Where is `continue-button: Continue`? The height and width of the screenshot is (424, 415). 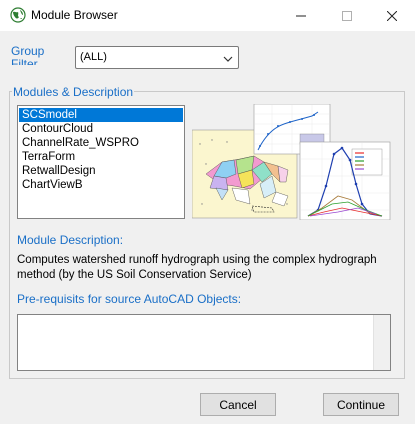
continue-button: Continue is located at coordinates (361, 404).